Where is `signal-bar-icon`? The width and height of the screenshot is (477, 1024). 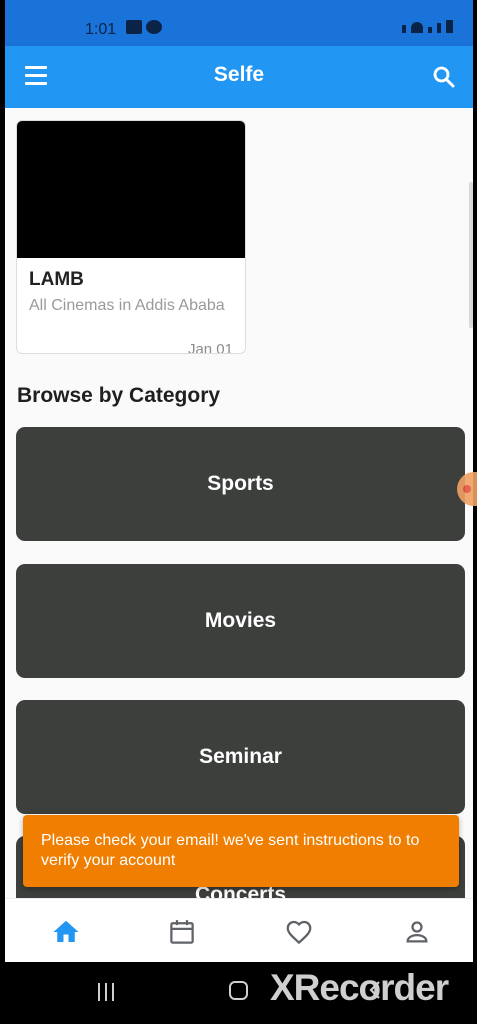
signal-bar-icon is located at coordinates (439, 28).